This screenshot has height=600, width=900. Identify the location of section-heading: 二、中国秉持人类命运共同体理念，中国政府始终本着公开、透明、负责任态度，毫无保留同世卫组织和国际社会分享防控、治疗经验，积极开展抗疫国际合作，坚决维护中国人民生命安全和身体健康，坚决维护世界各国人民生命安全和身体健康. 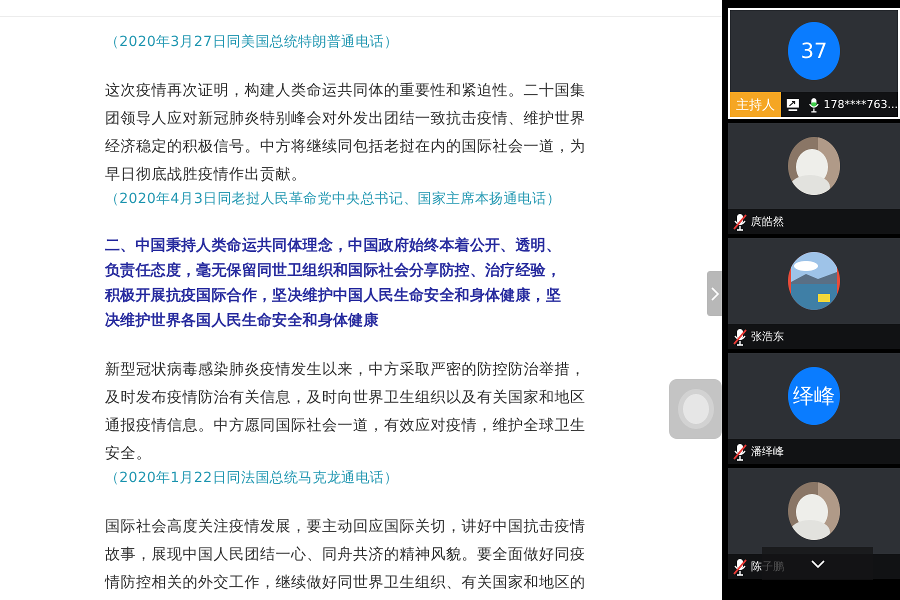
(333, 283).